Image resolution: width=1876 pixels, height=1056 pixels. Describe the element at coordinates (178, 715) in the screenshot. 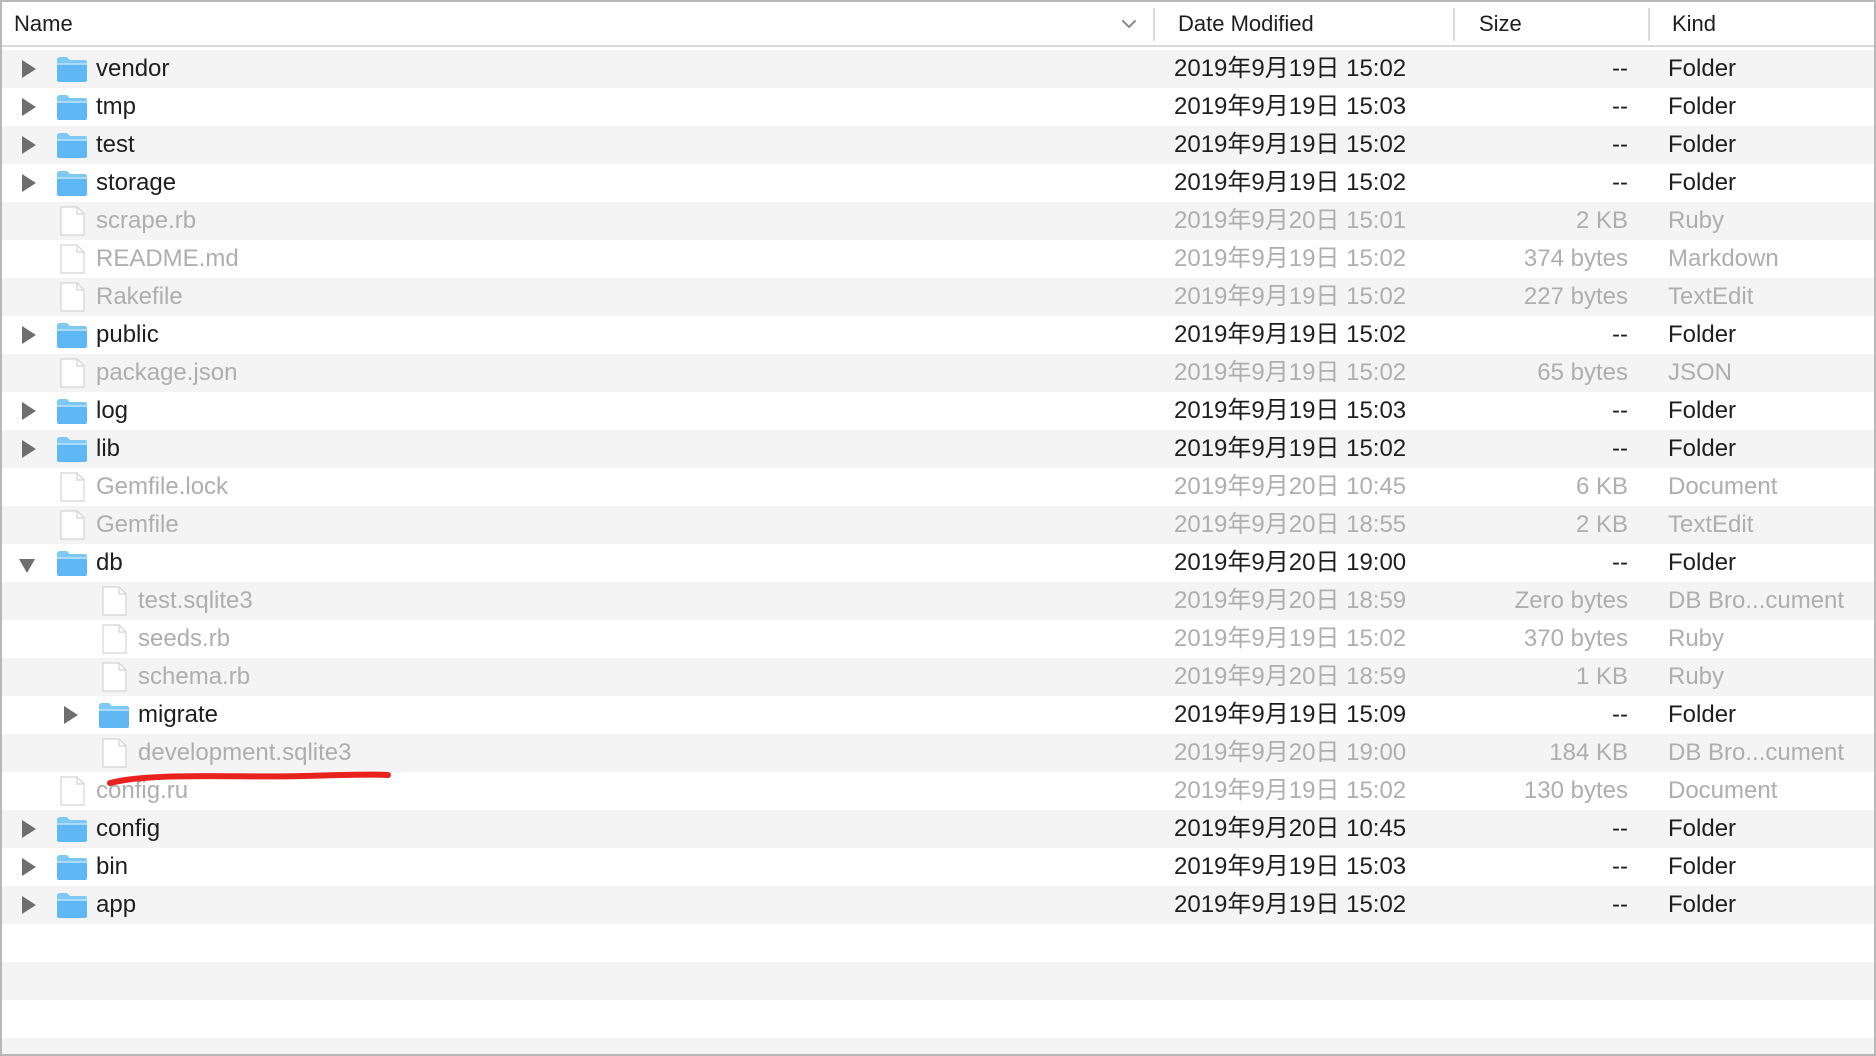

I see `file-name: migrate` at that location.